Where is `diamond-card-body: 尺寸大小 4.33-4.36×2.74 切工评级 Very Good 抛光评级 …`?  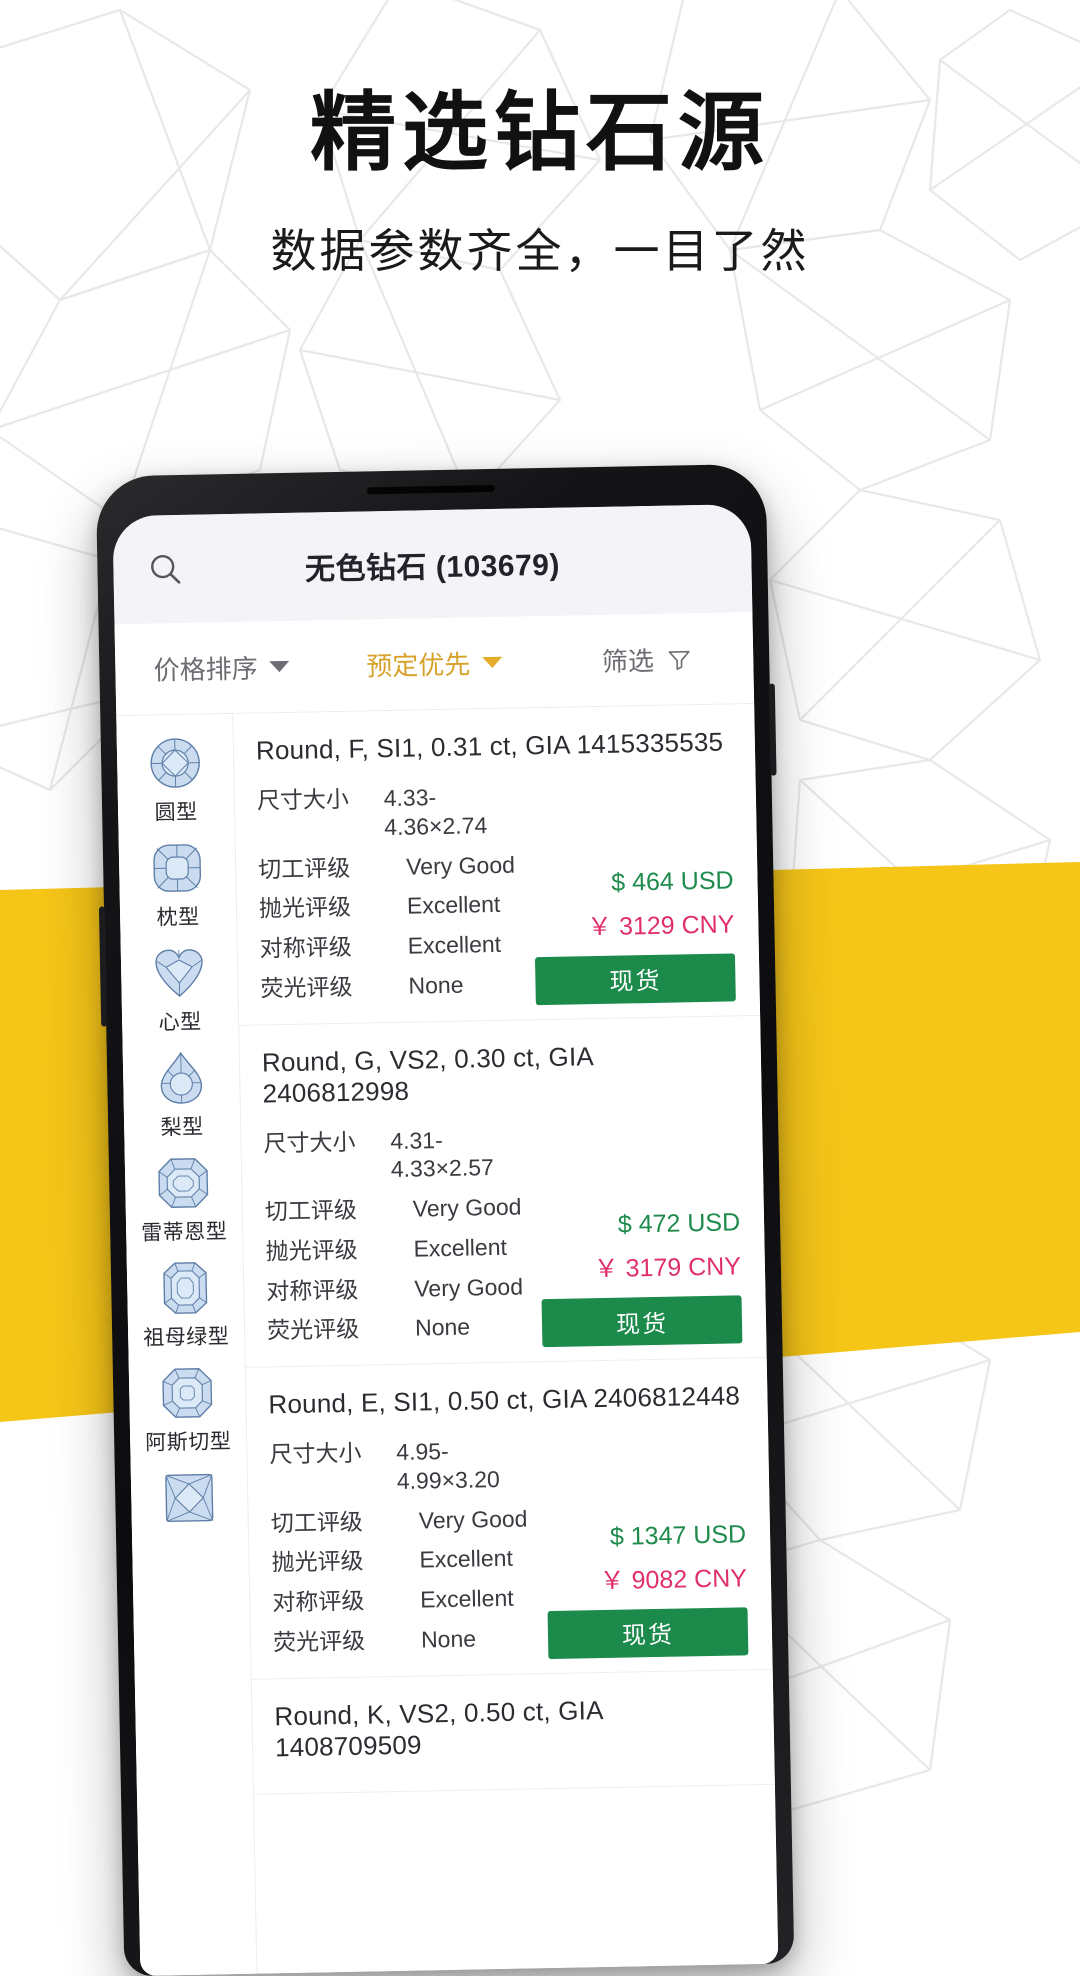 diamond-card-body: 尺寸大小 4.33-4.36×2.74 切工评级 Very Good 抛光评级 … is located at coordinates (496, 895).